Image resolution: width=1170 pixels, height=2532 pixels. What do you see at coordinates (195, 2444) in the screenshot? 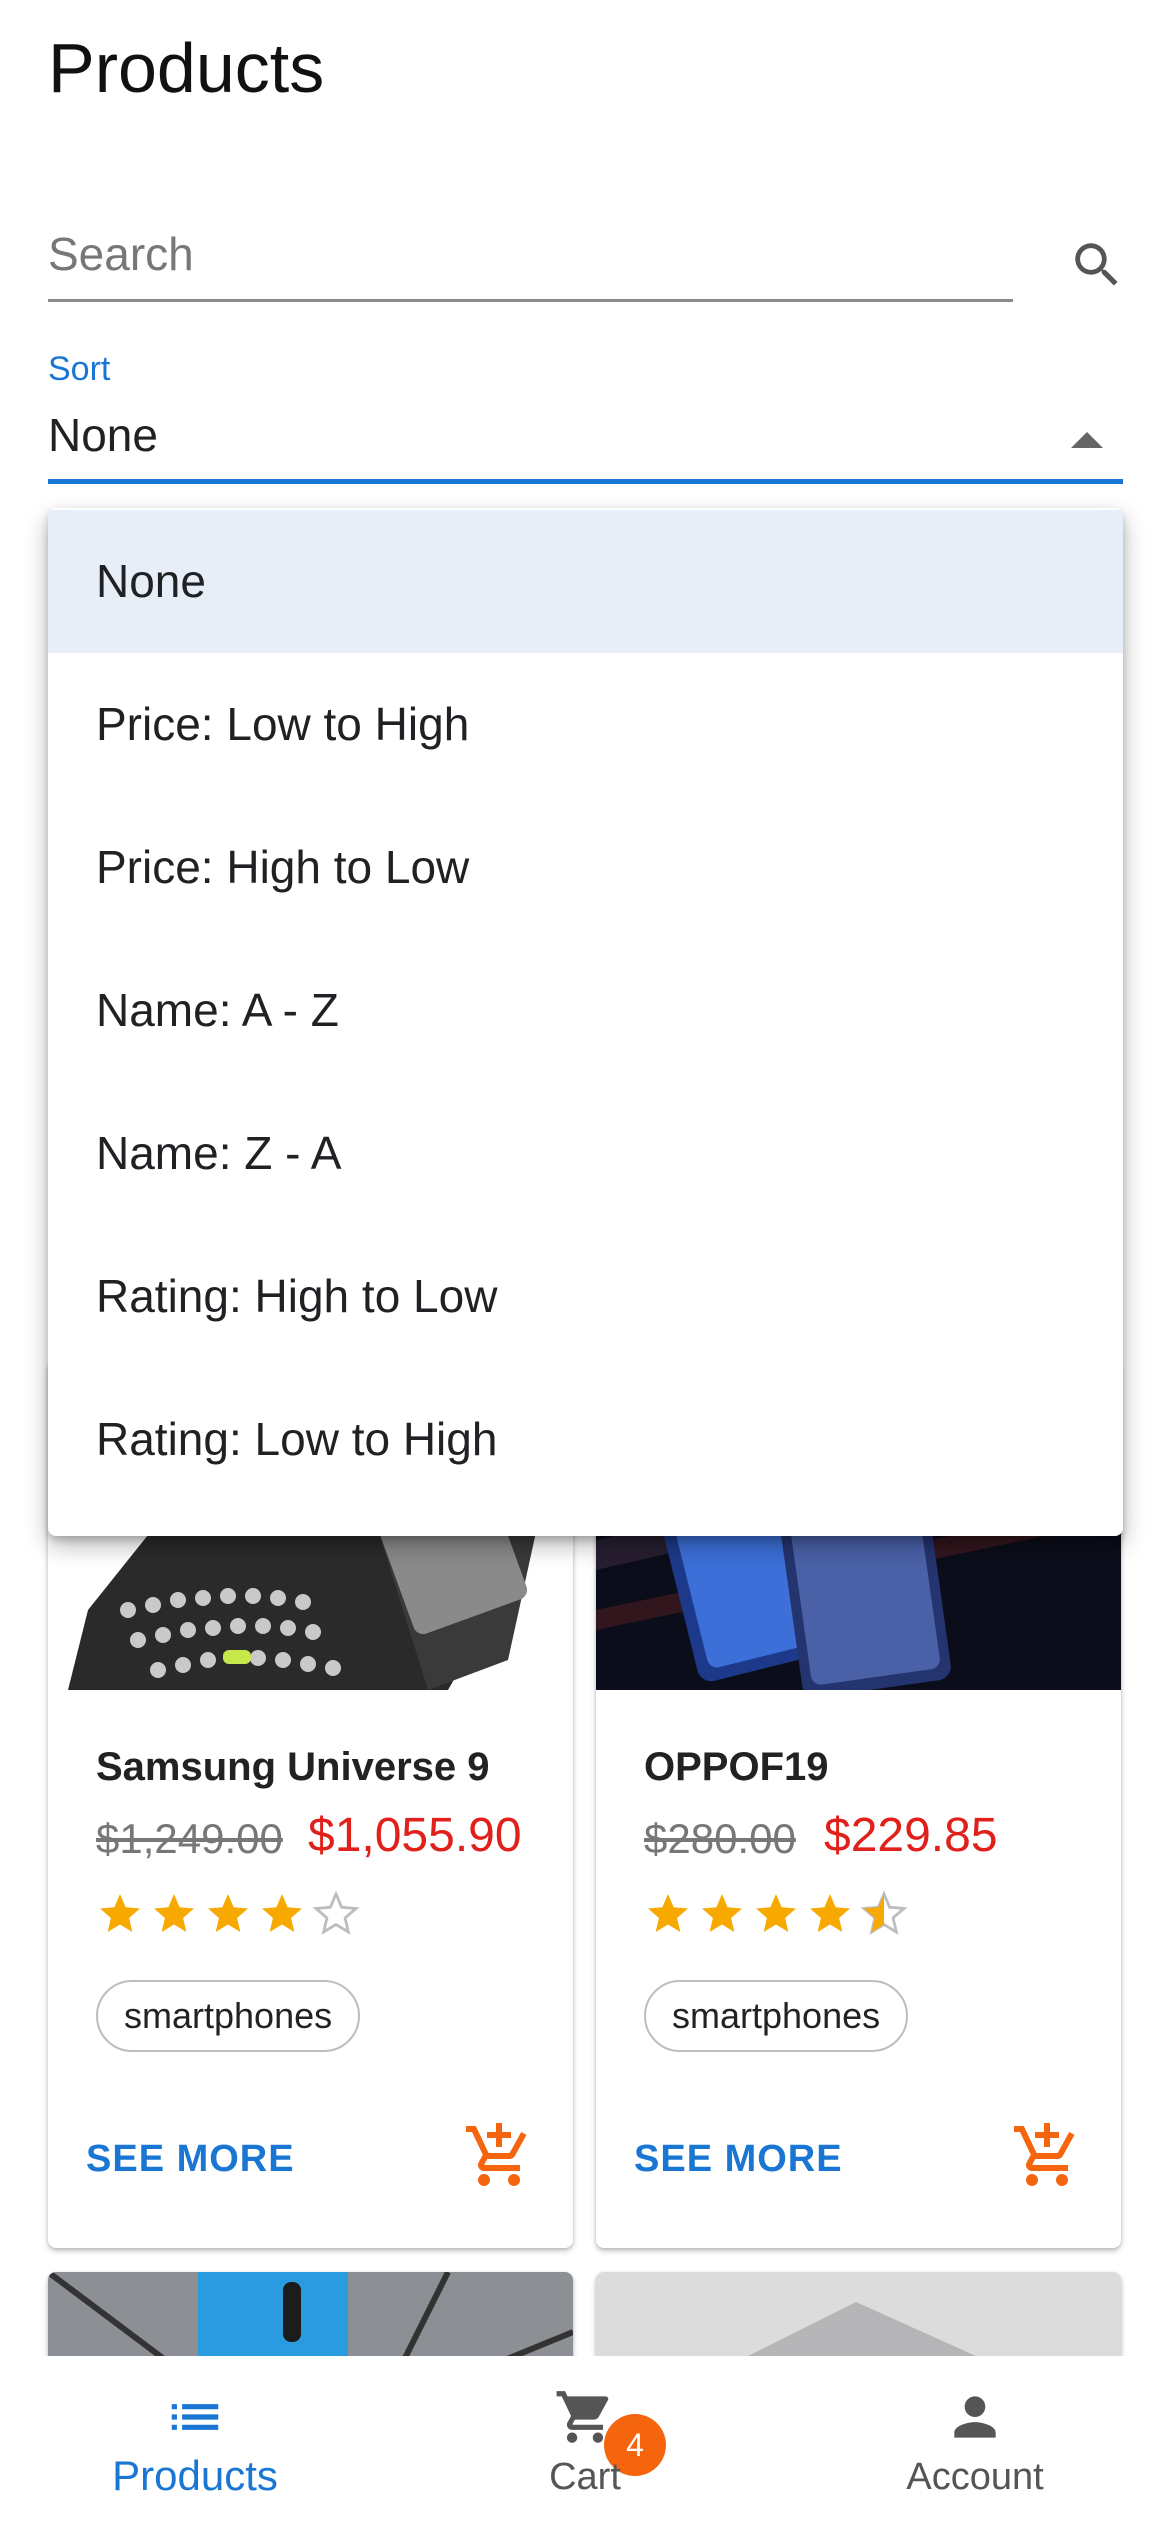
I see `nav-products: Products` at bounding box center [195, 2444].